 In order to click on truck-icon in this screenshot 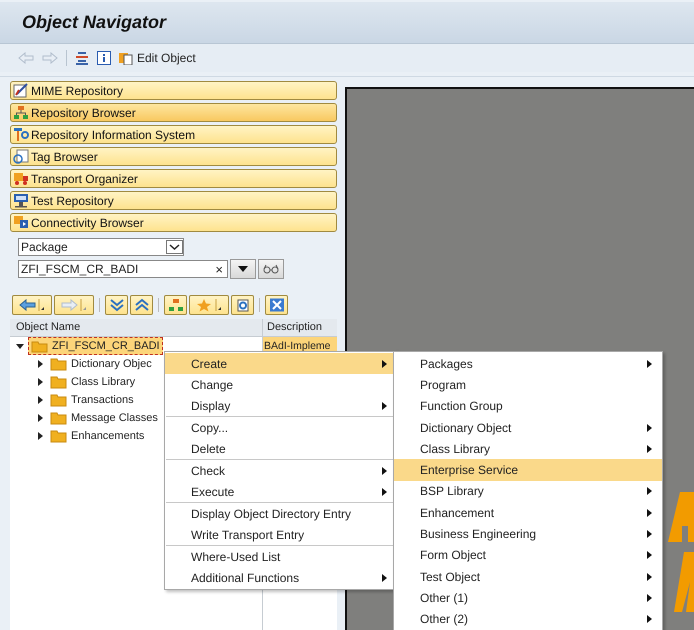, I will do `click(21, 178)`.